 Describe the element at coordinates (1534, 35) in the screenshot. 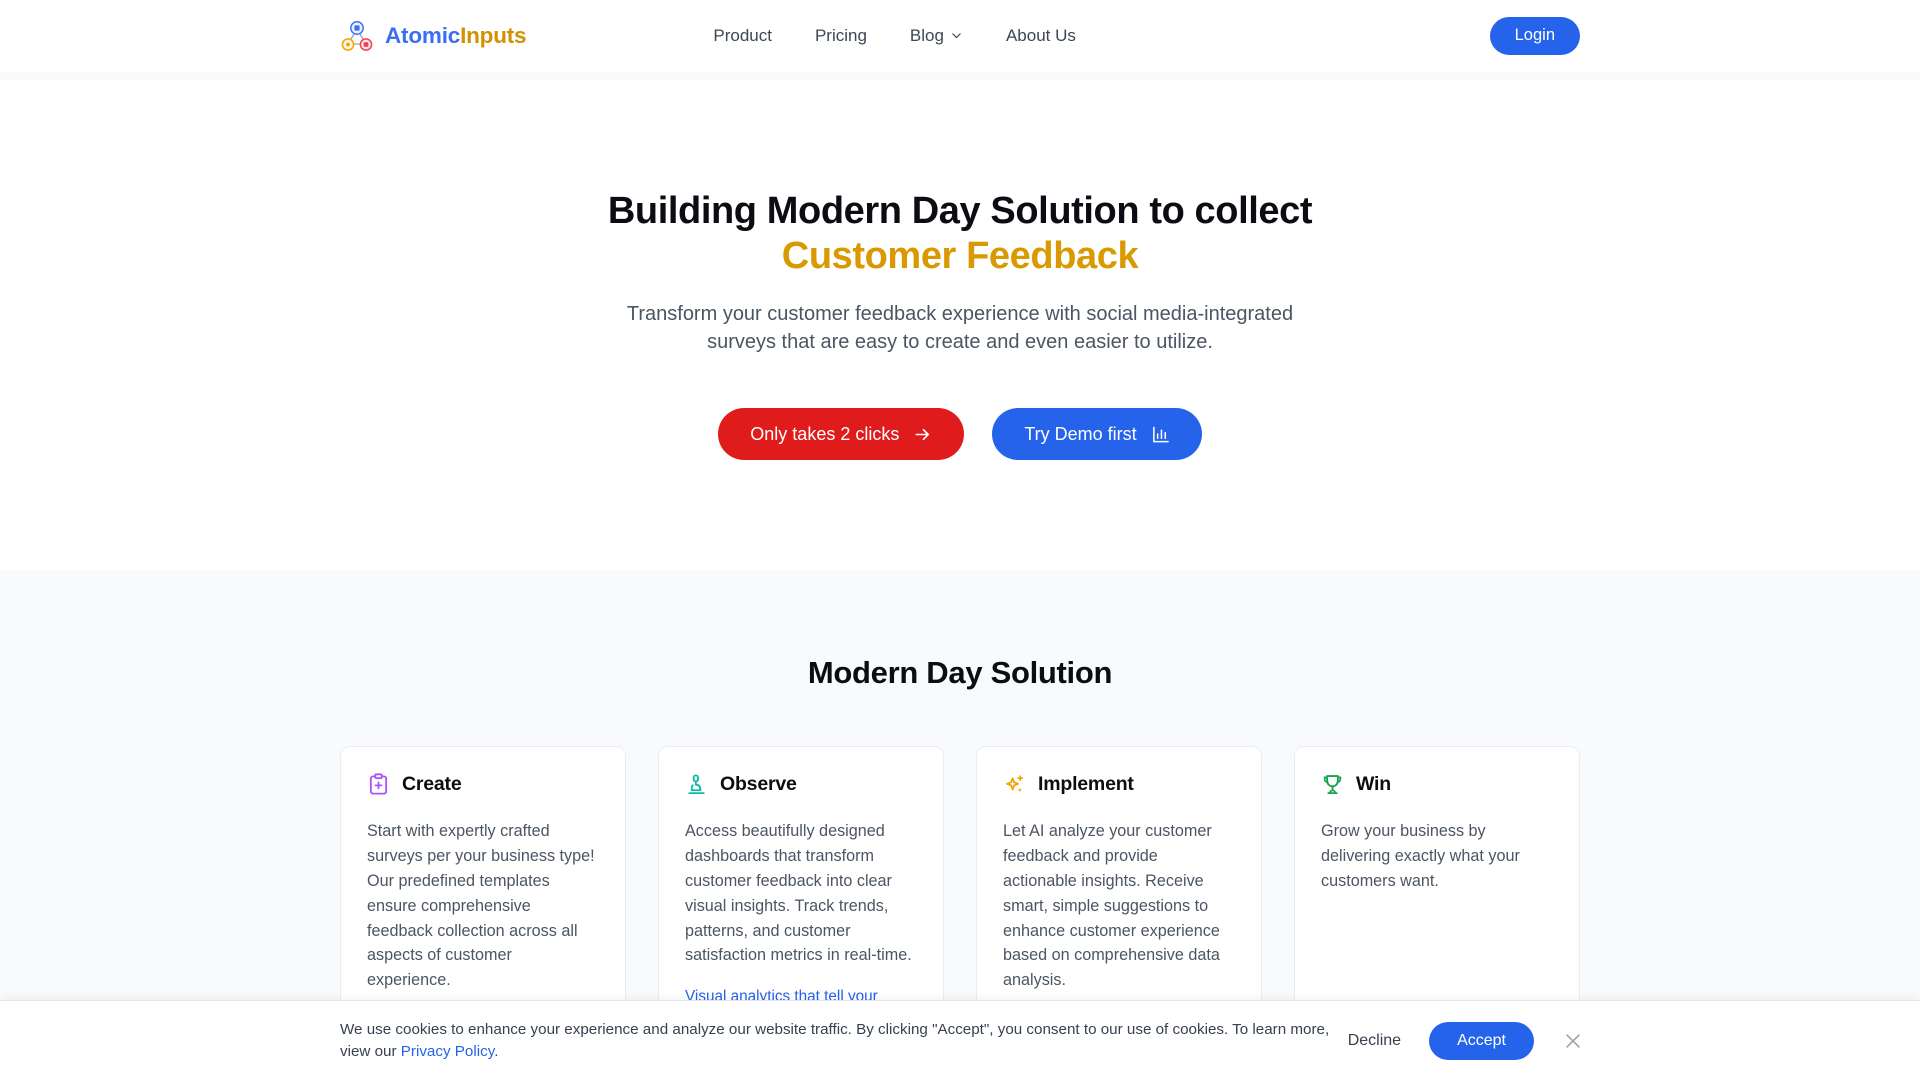

I see `login-button: Login` at that location.